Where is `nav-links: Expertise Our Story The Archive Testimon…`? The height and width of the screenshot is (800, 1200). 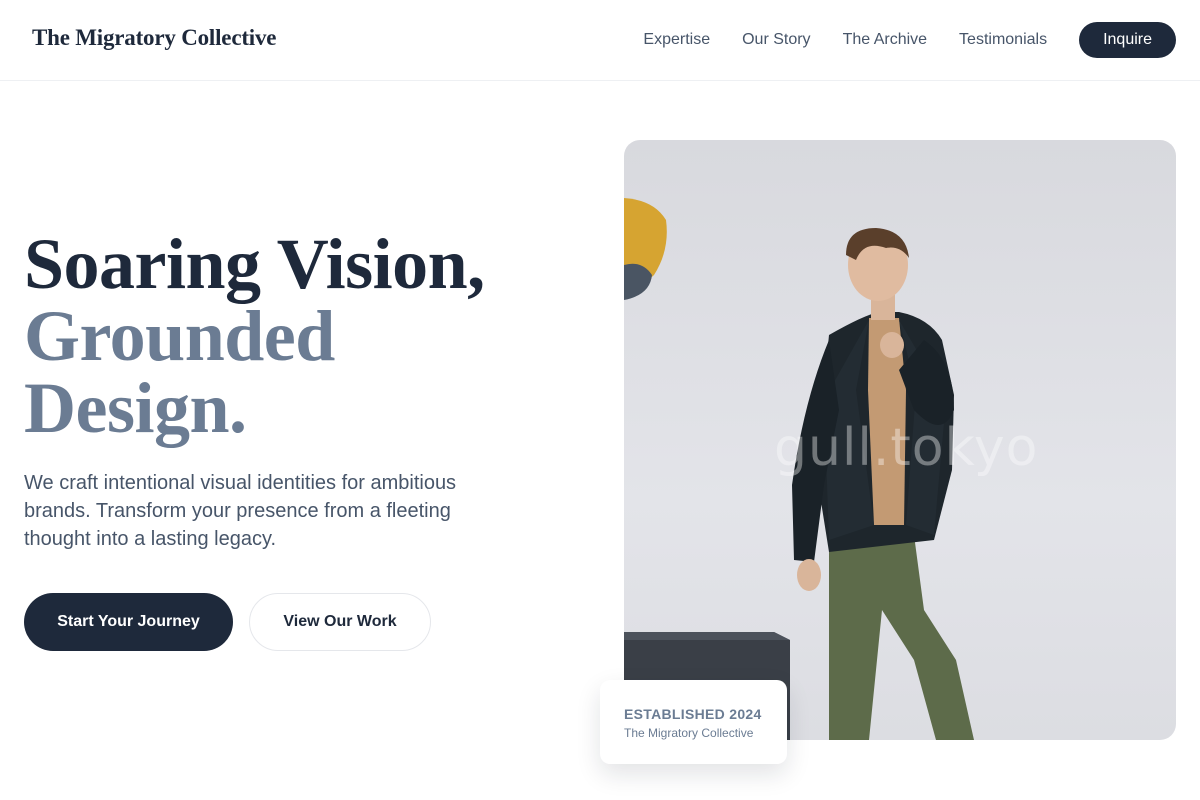
nav-links: Expertise Our Story The Archive Testimon… is located at coordinates (909, 40).